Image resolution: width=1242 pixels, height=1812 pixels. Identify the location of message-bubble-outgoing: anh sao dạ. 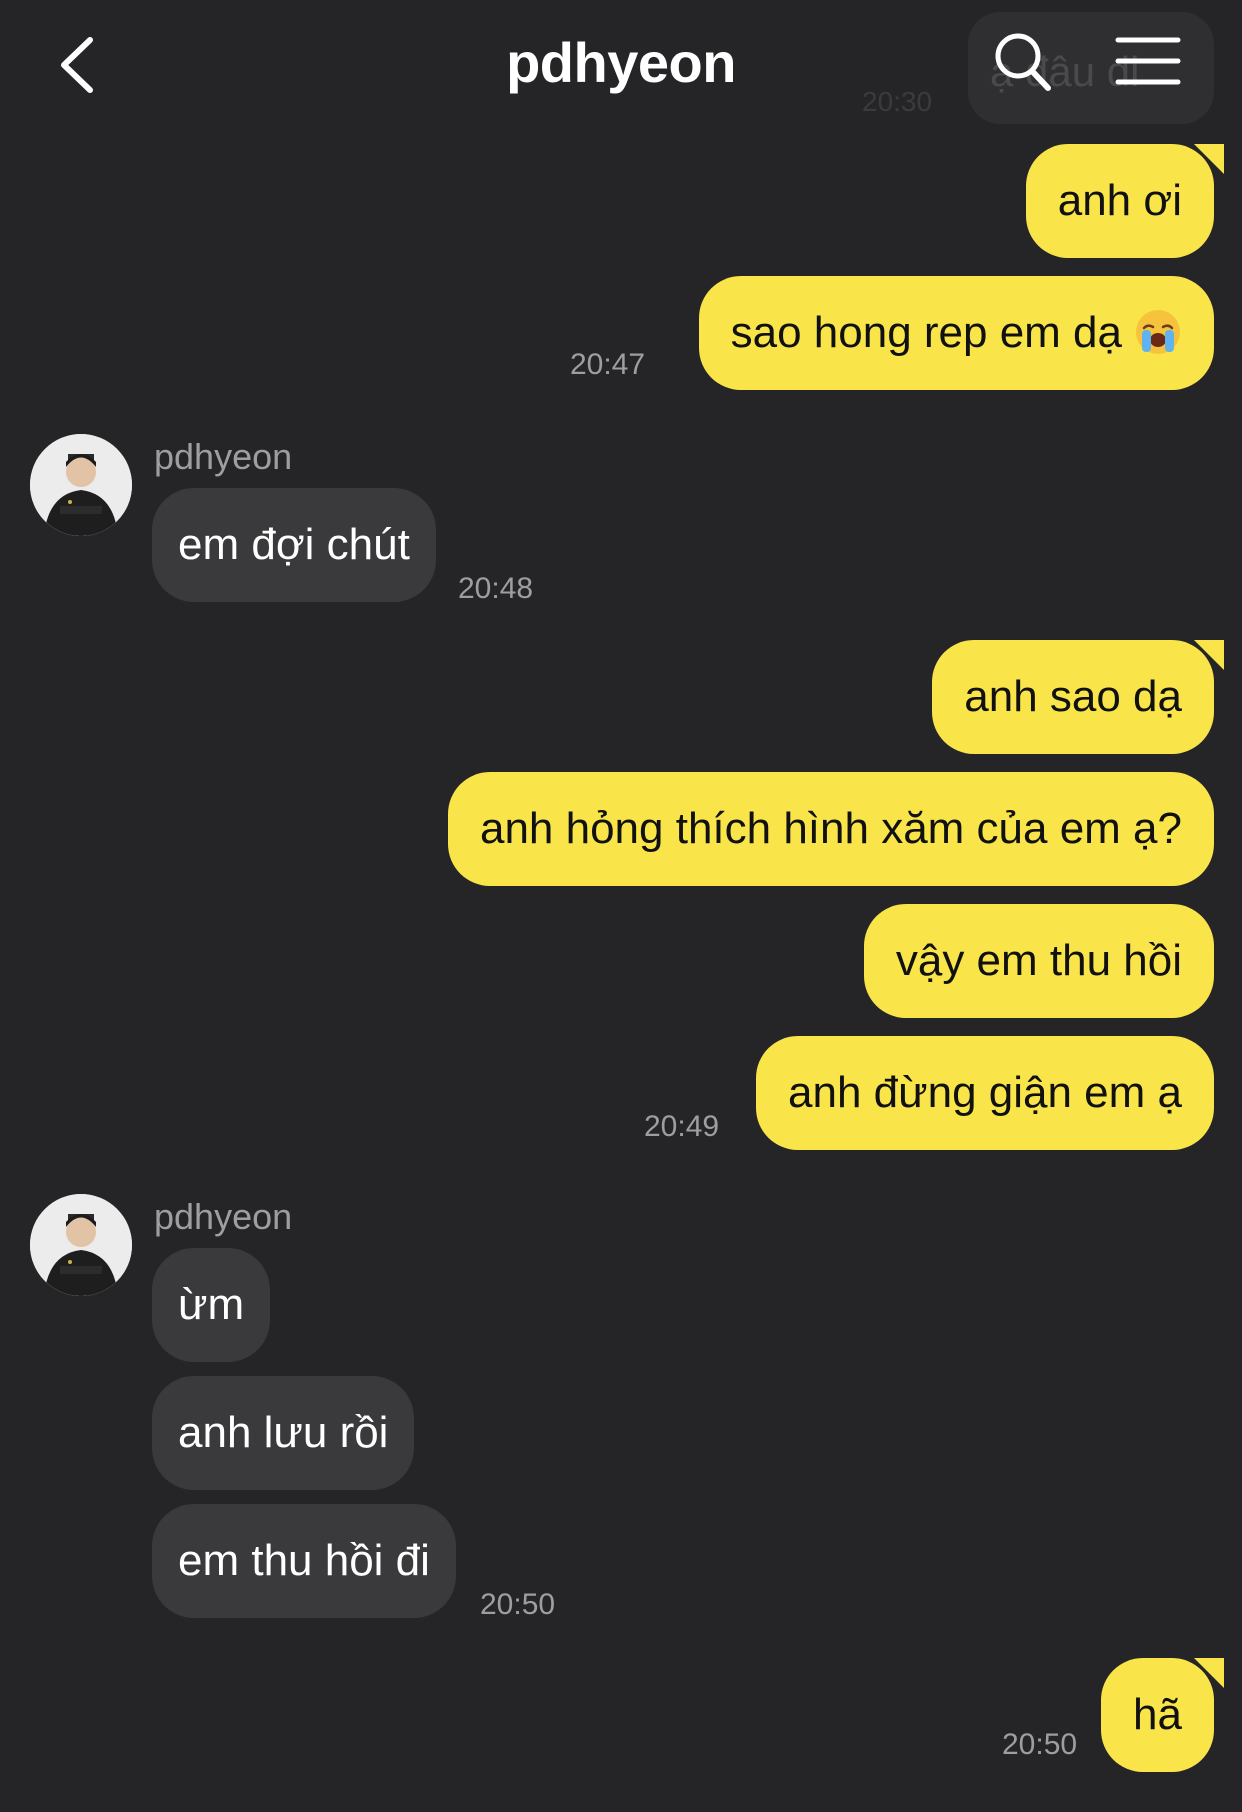
(1073, 697).